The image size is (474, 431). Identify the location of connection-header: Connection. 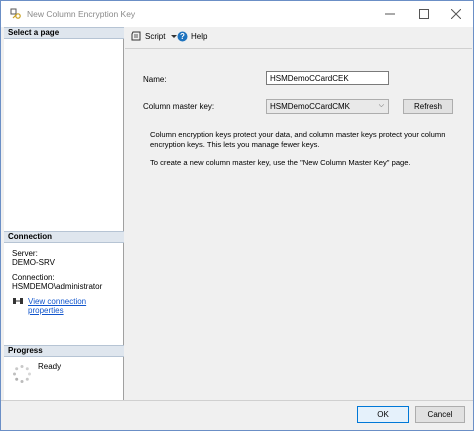
(64, 237).